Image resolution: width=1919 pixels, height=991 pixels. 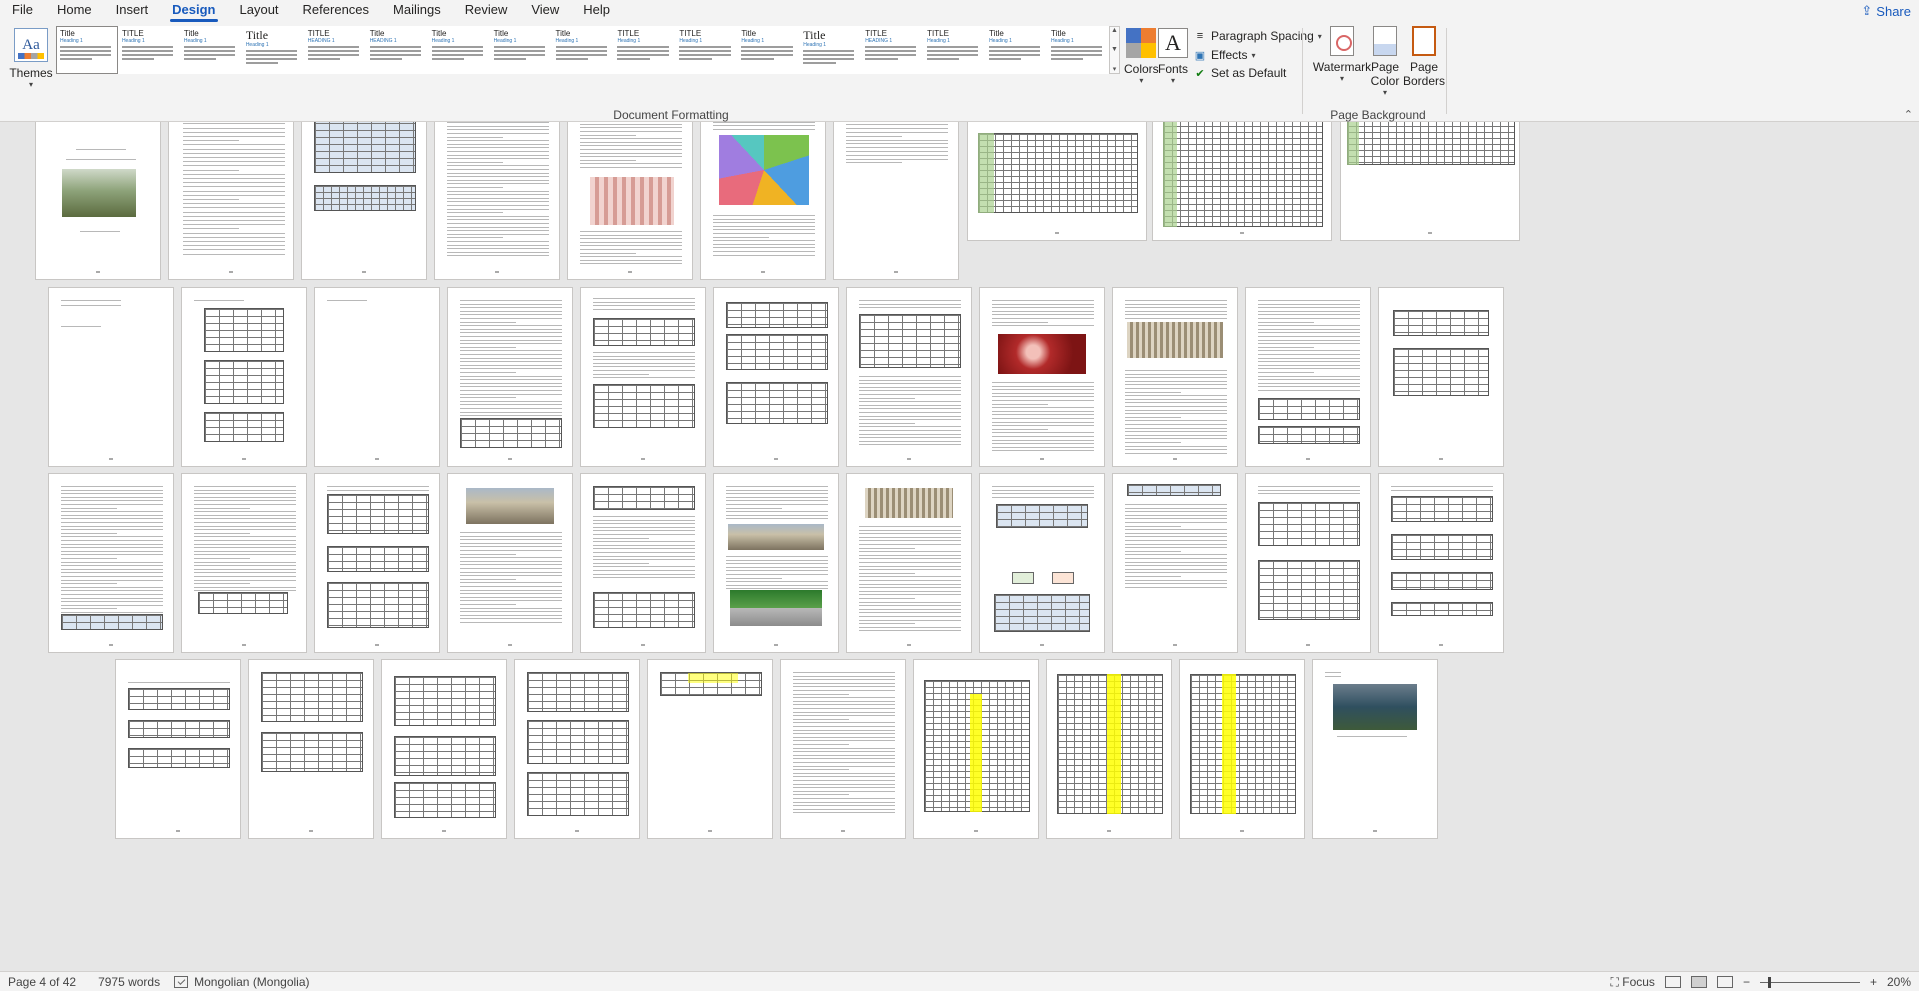 I want to click on set-as-default-button: ✔ Set as Default, so click(x=1239, y=73).